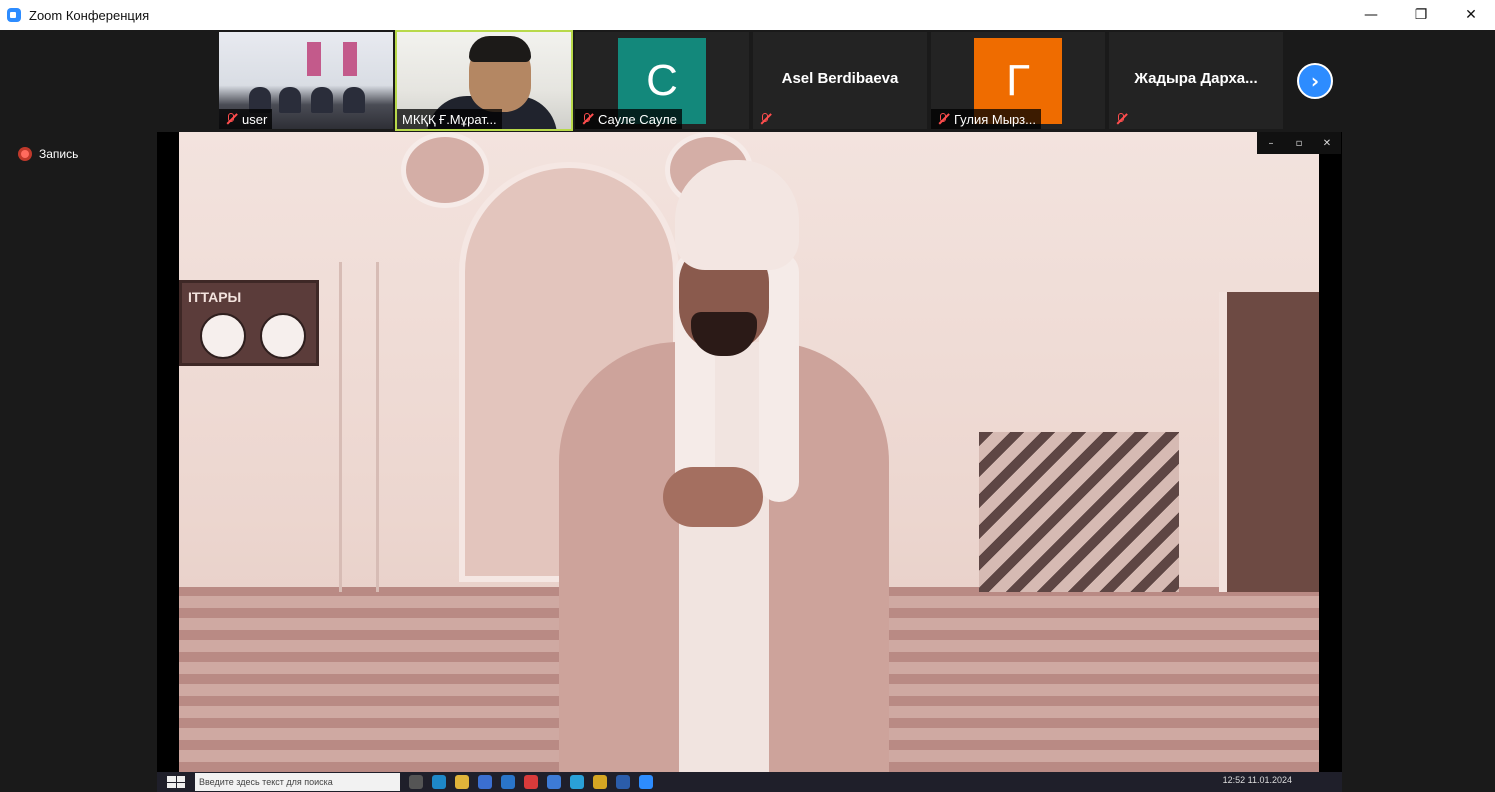  What do you see at coordinates (89, 15) in the screenshot?
I see `window-title: Zoom Конференция` at bounding box center [89, 15].